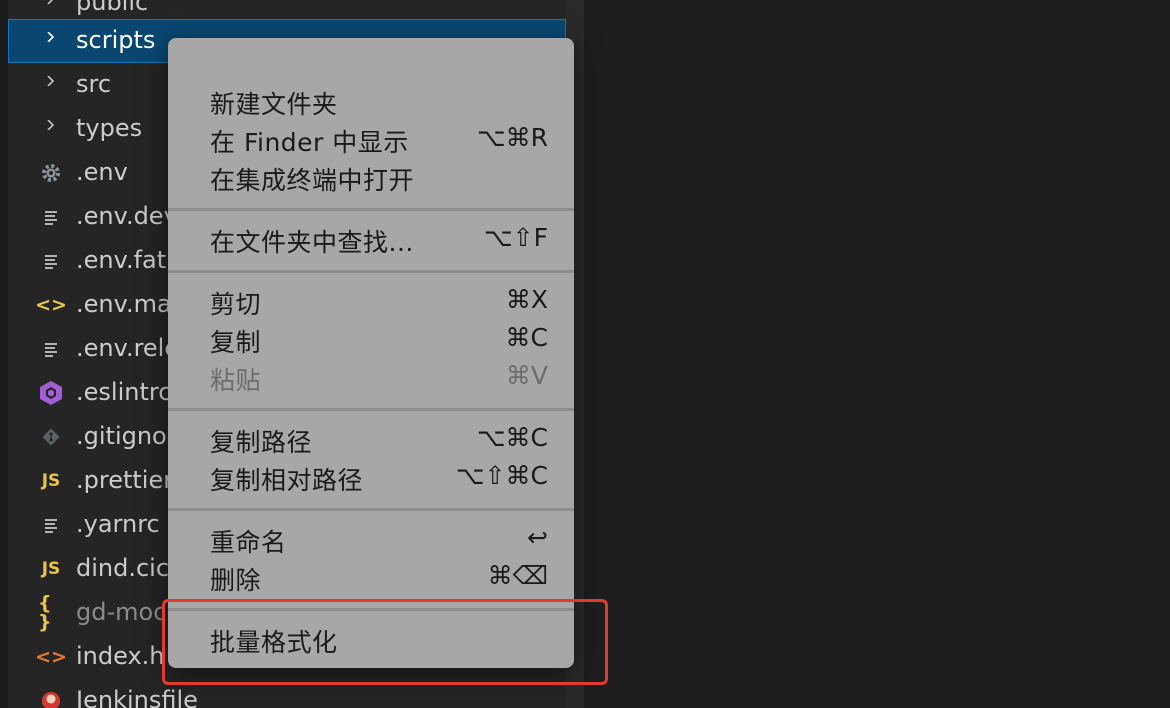  What do you see at coordinates (128, 348) in the screenshot?
I see `tree-item-label: .env.rele` at bounding box center [128, 348].